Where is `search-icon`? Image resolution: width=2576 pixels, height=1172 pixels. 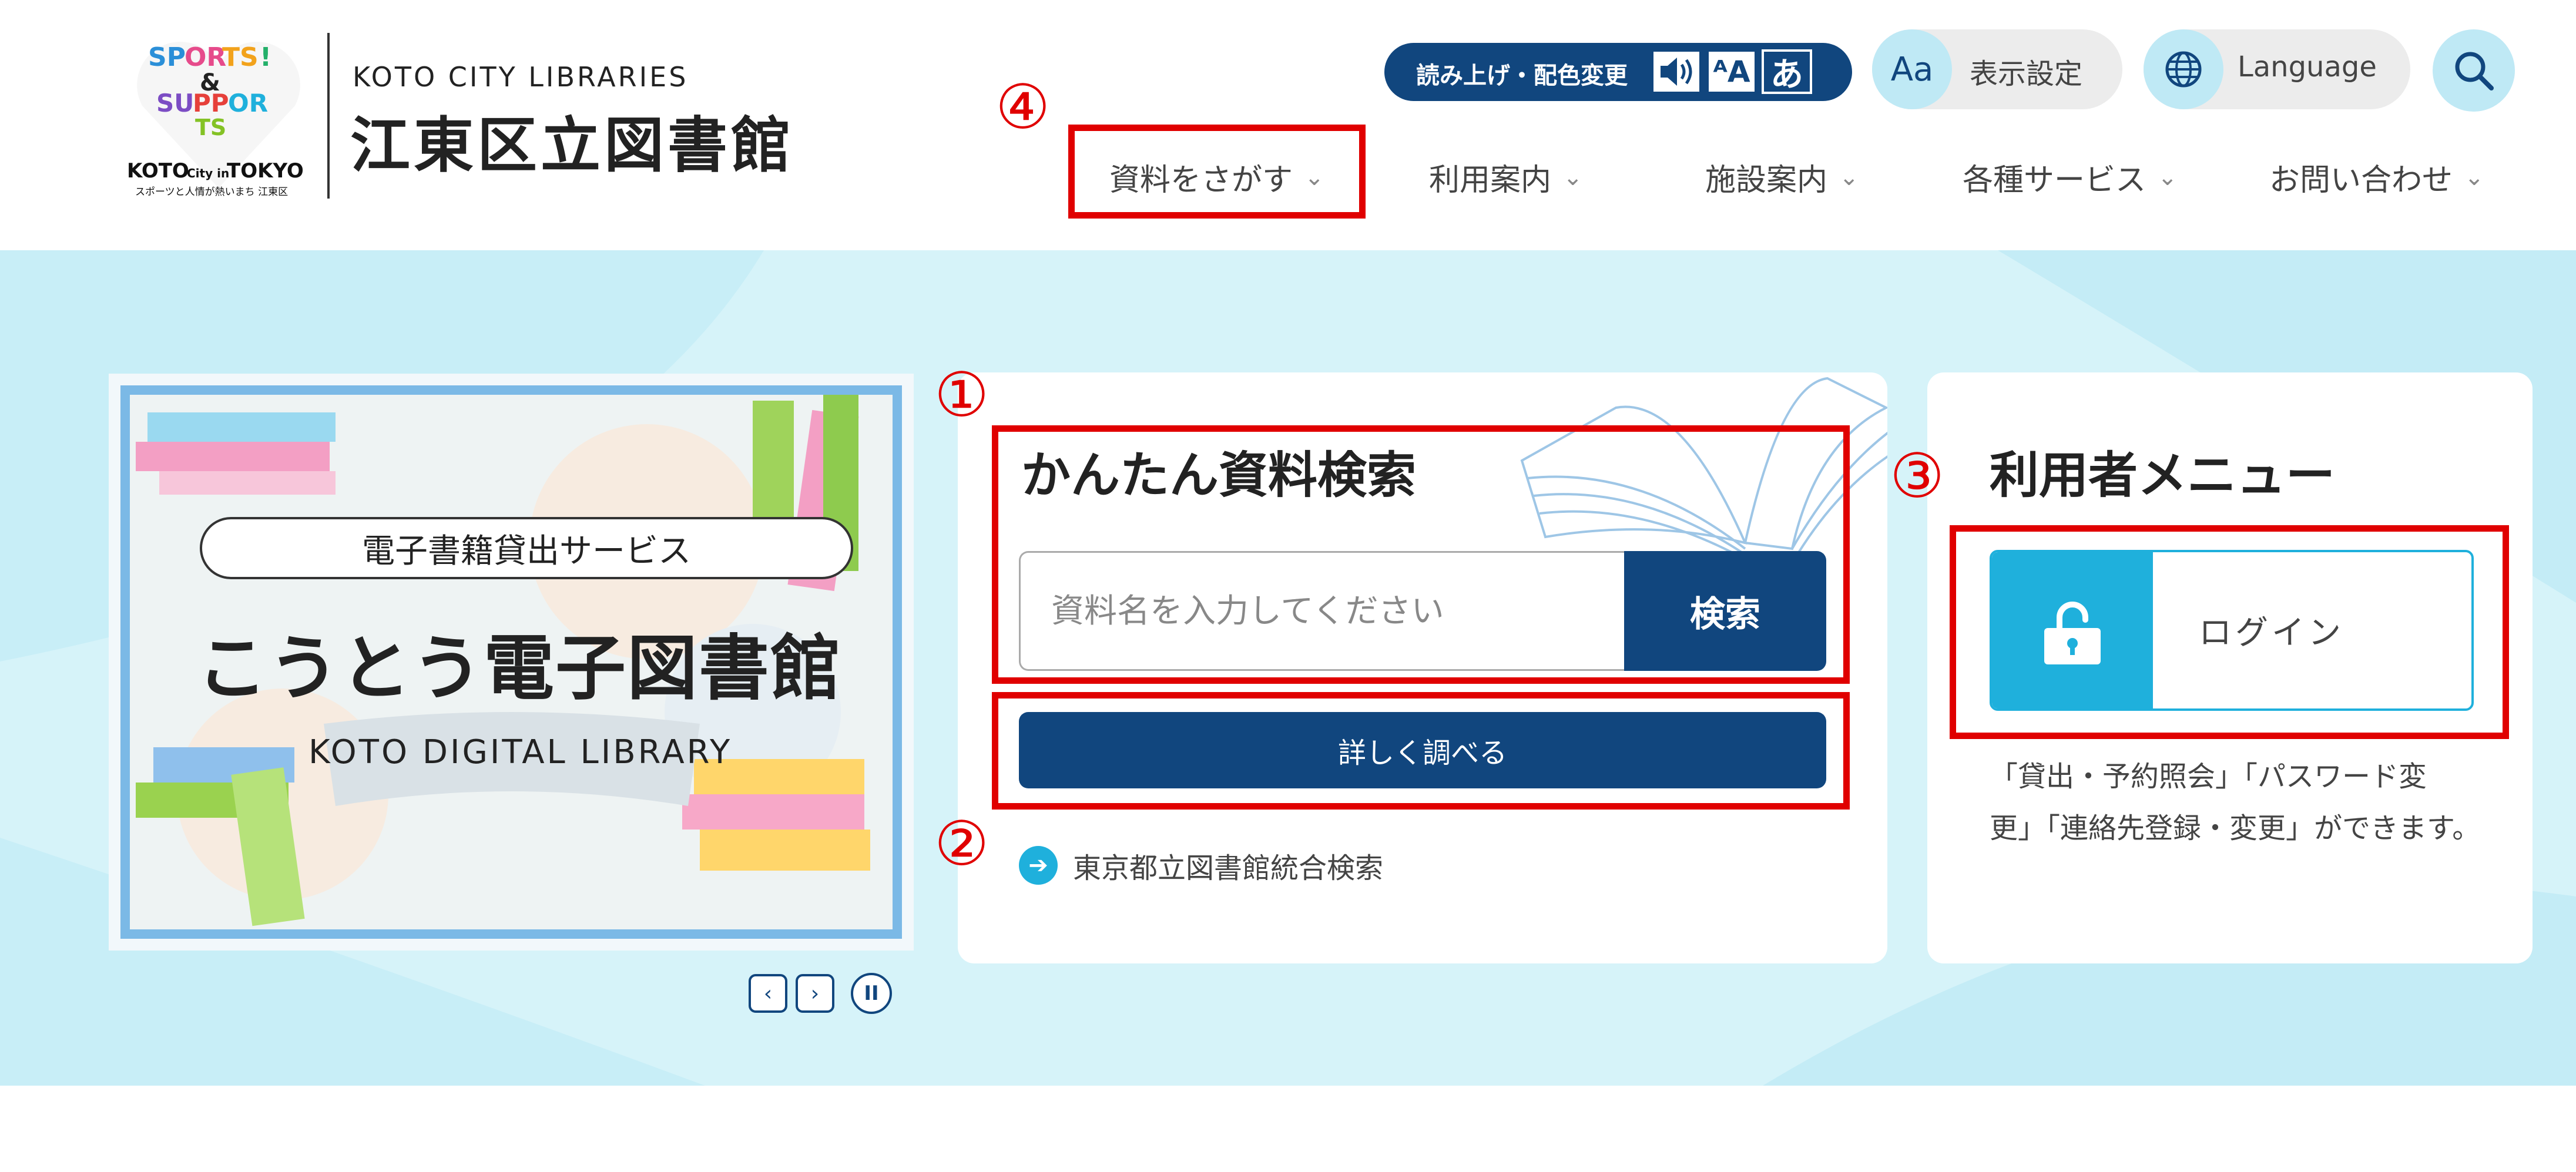 search-icon is located at coordinates (2475, 71).